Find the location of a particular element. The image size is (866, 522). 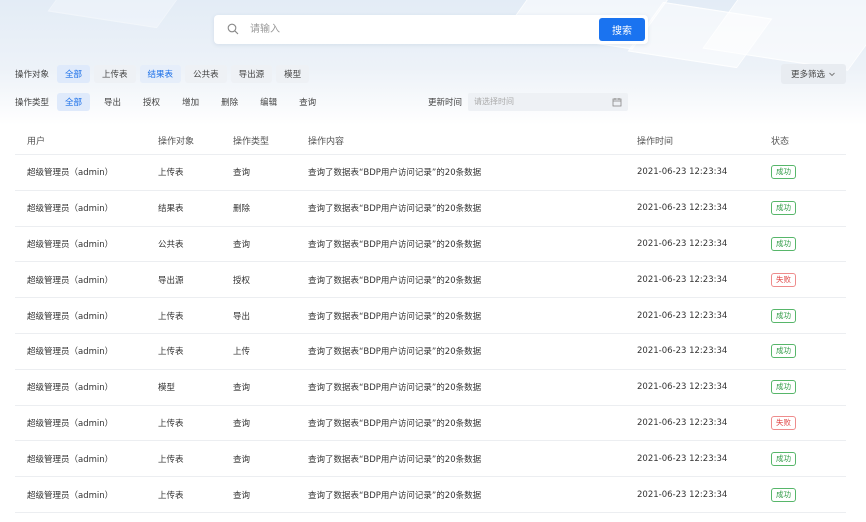

object-filter-row: 操作对象 全部 上传表 结果表 公共表 导出源 模型 is located at coordinates (164, 74).